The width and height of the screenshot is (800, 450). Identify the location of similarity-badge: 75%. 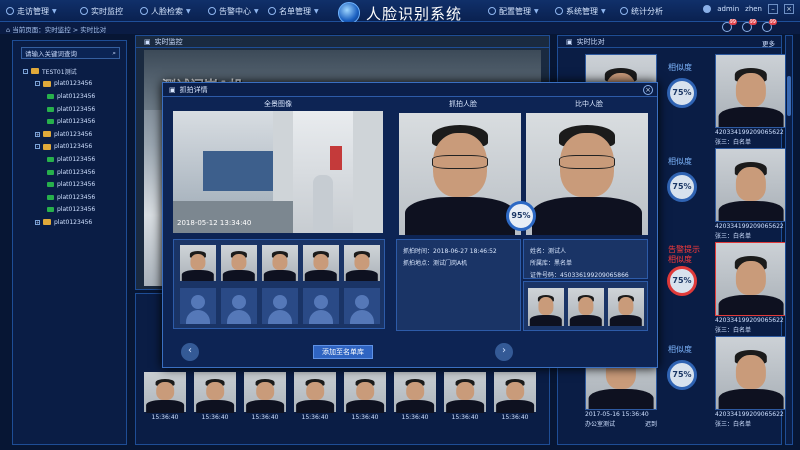
(682, 281).